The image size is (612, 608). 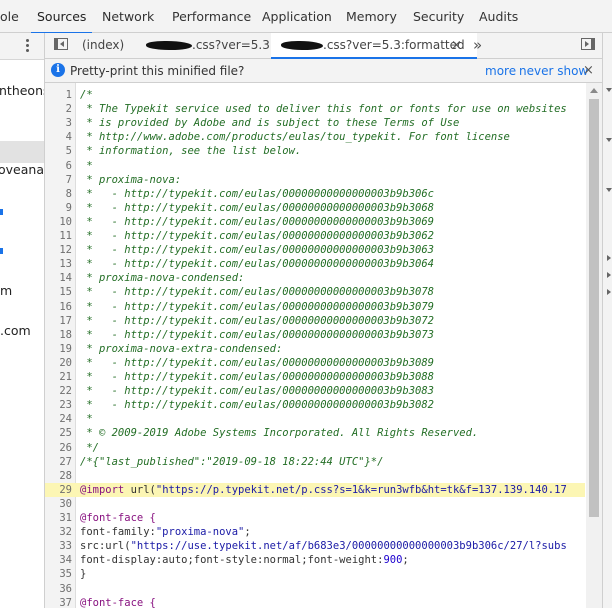 What do you see at coordinates (58, 448) in the screenshot?
I see `line-number: 26` at bounding box center [58, 448].